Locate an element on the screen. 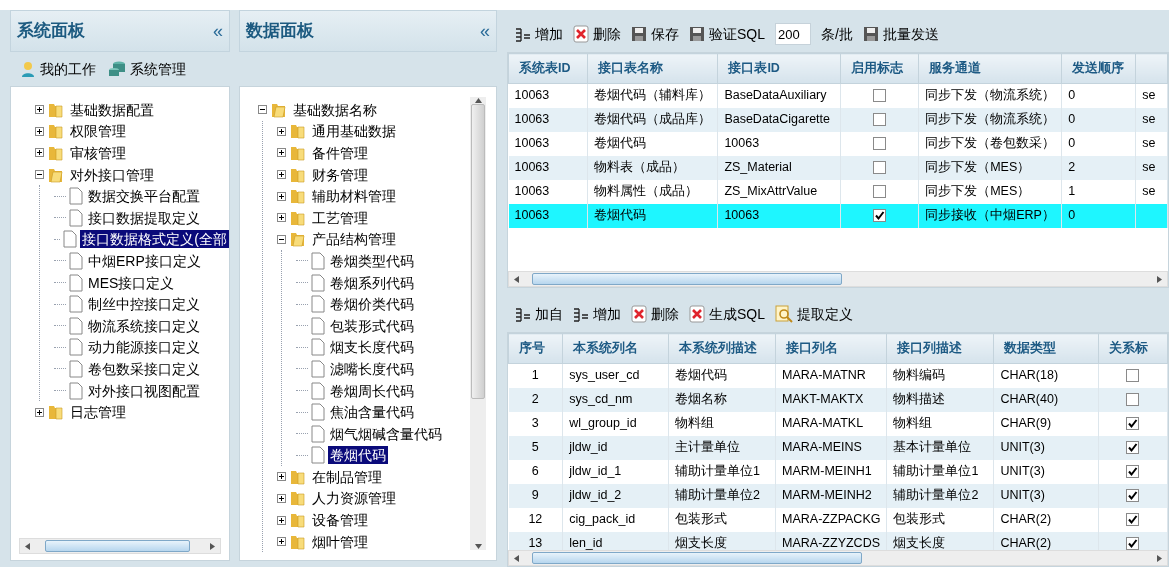 This screenshot has width=1169, height=567. batch-size-field: 200 is located at coordinates (793, 34).